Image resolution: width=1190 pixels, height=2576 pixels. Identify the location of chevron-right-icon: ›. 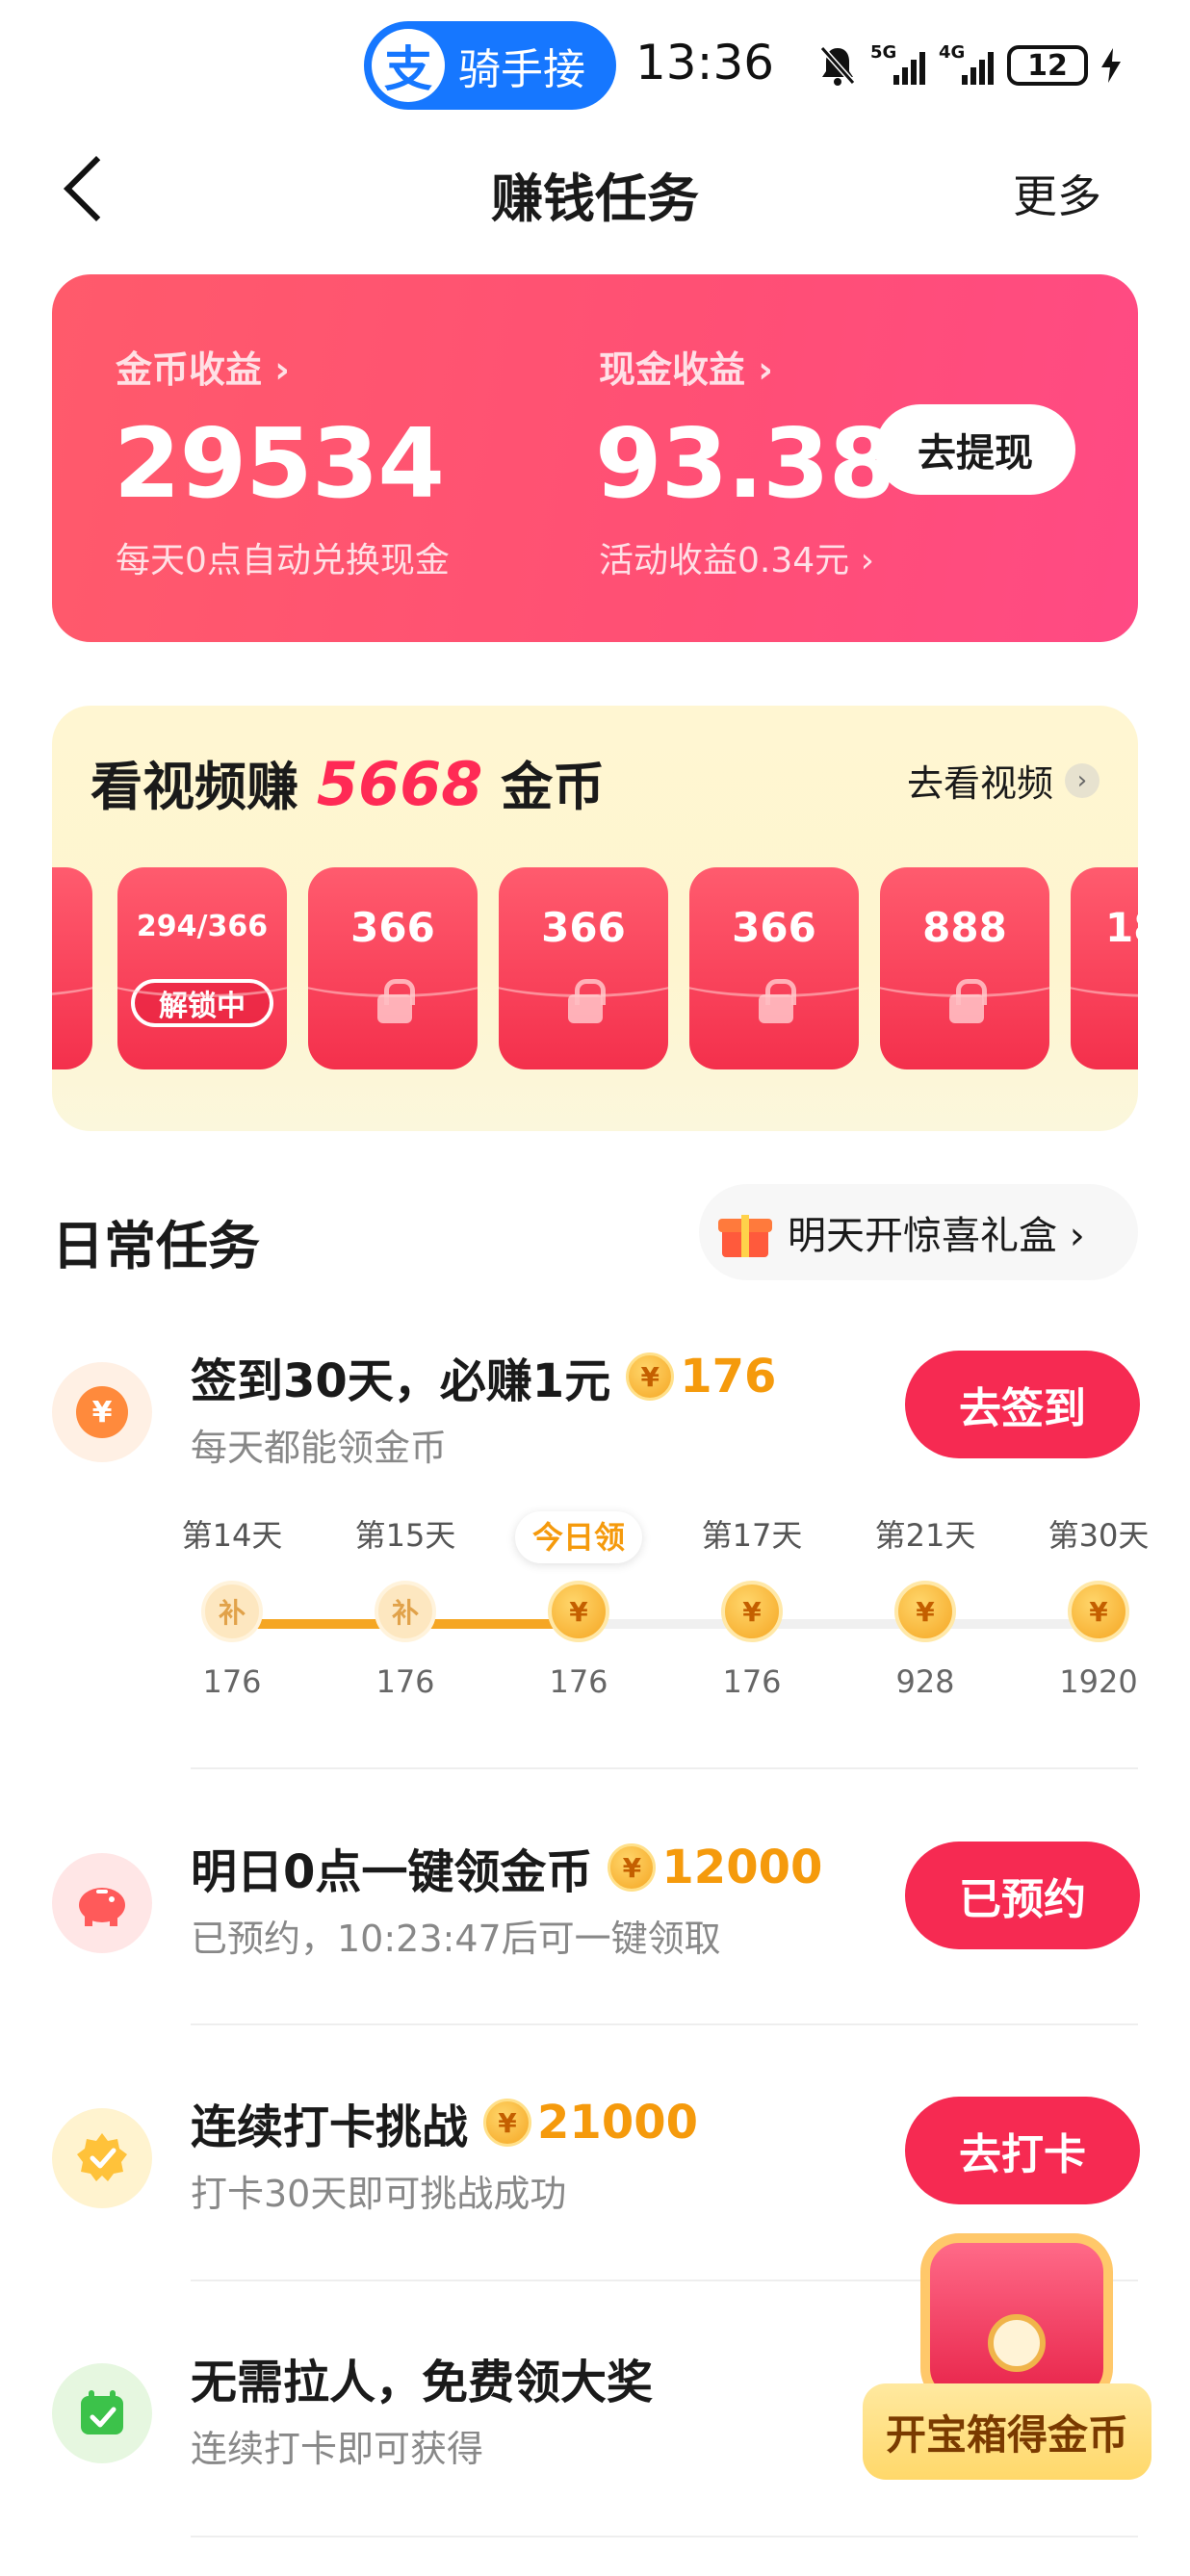
(1082, 780).